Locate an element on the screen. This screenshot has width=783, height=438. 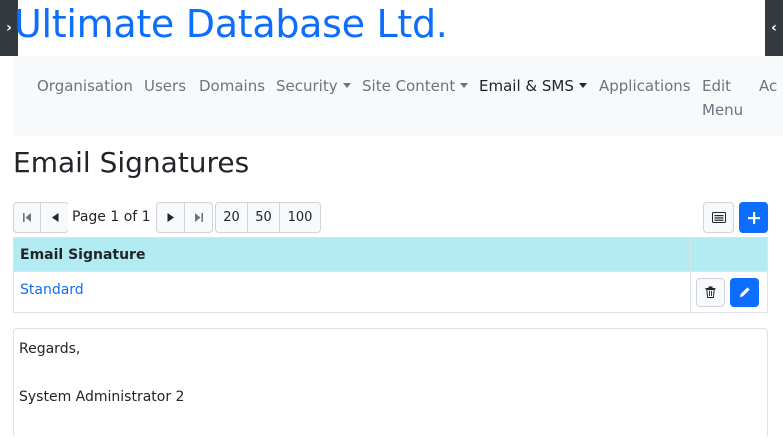
page-size-100-button: 100 is located at coordinates (300, 217).